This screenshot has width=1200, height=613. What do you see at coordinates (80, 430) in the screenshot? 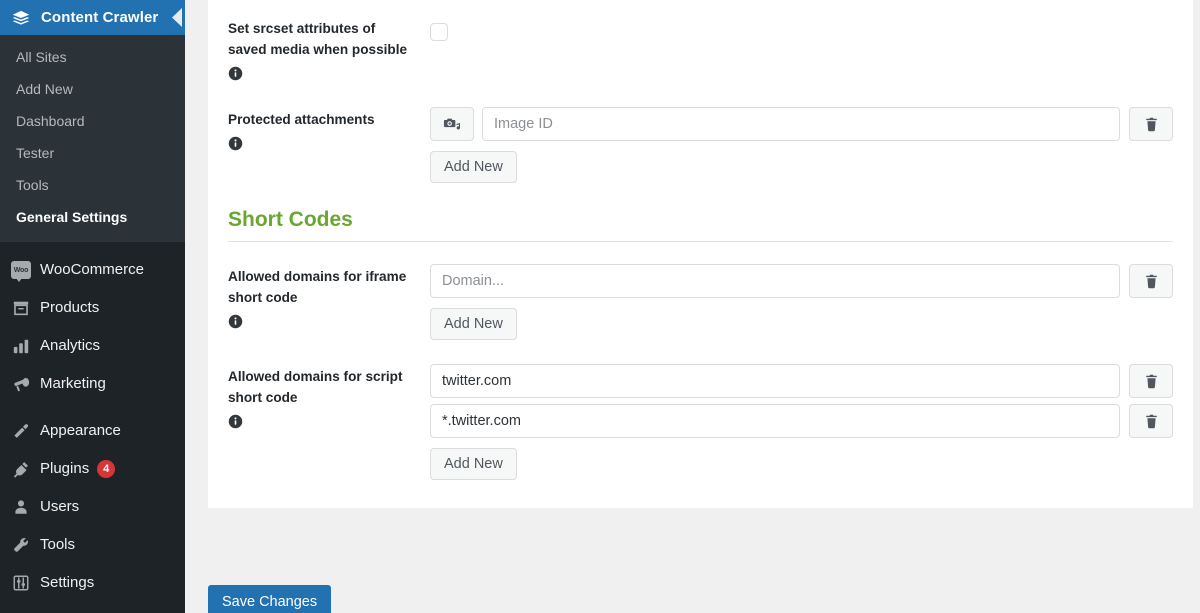
I see `sidebar-item-label: Appearance` at bounding box center [80, 430].